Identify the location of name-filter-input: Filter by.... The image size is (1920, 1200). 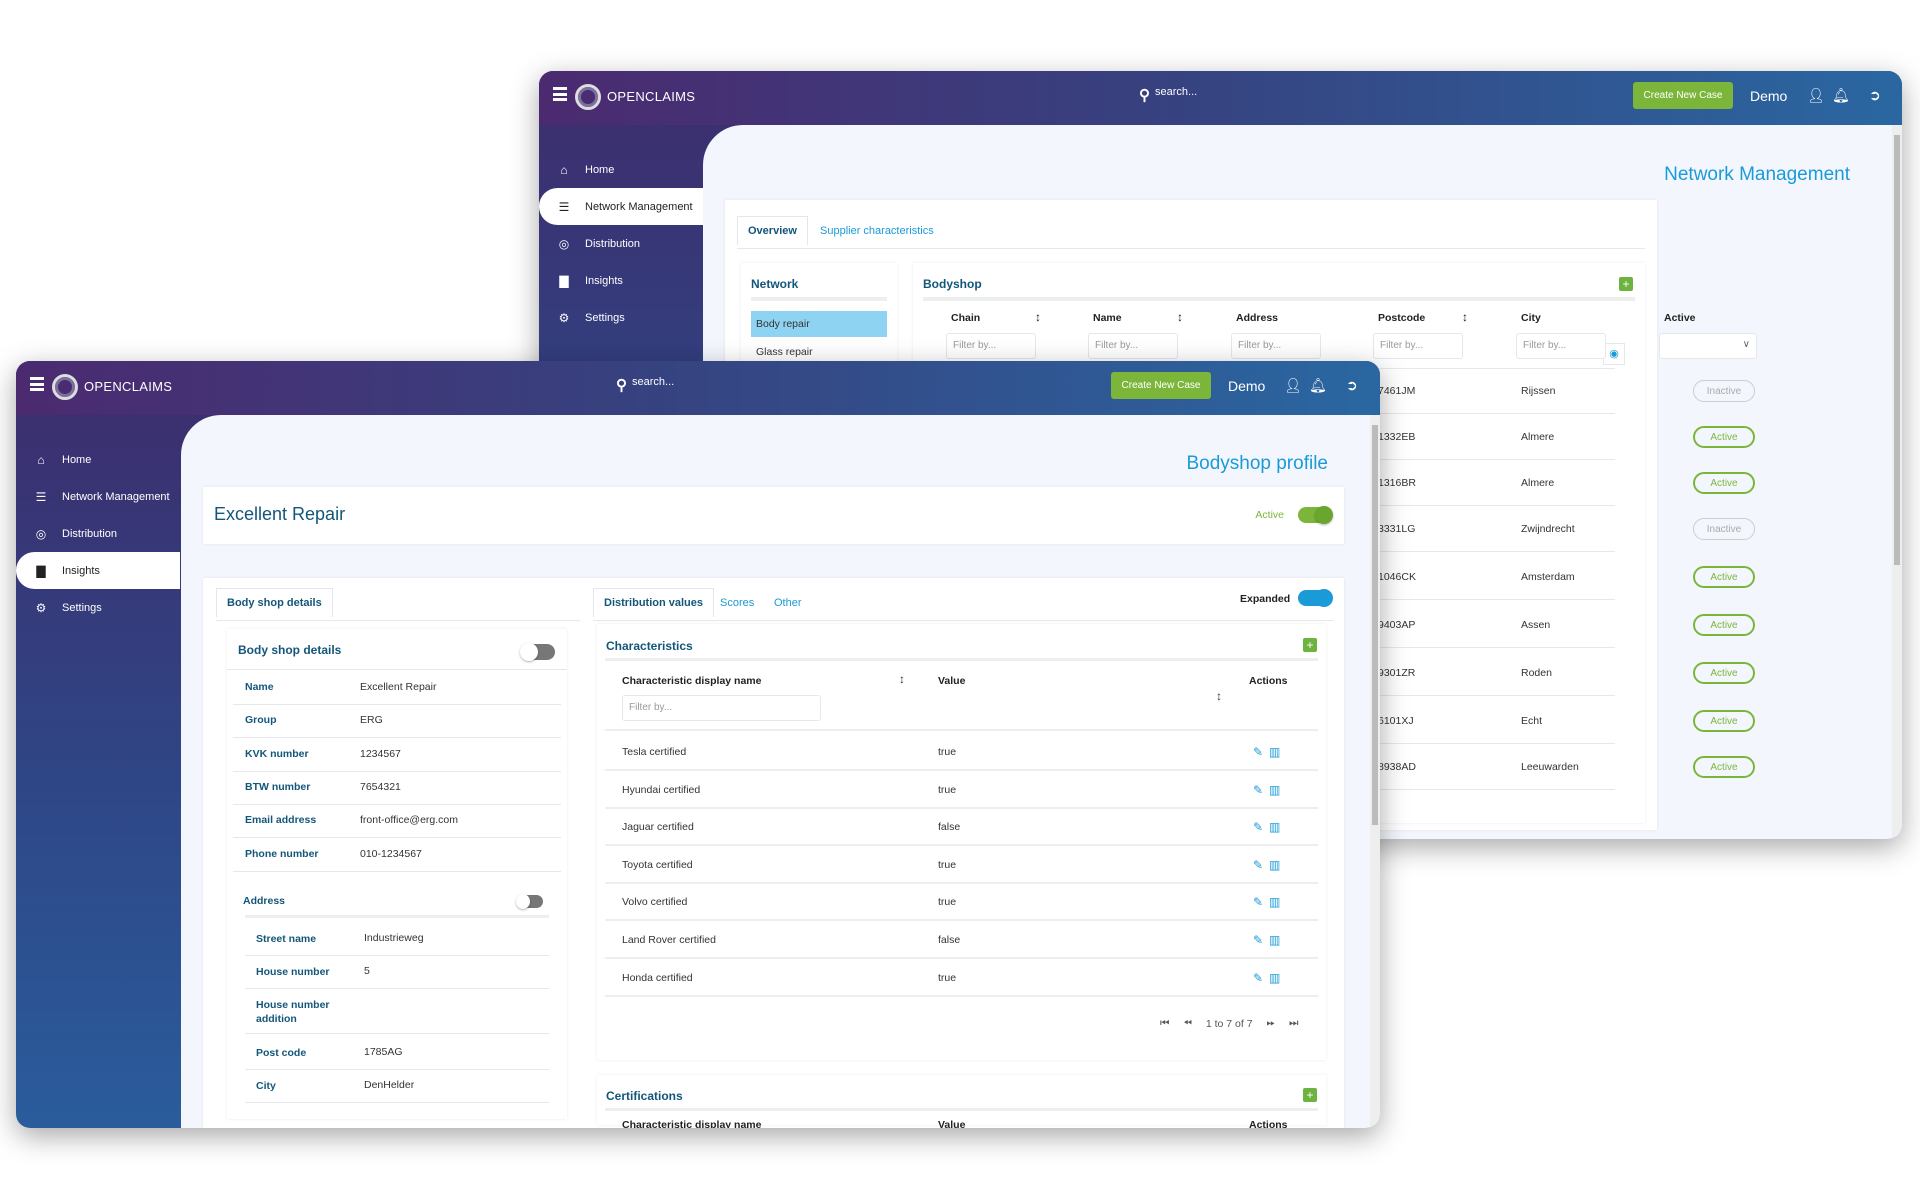
(721, 708).